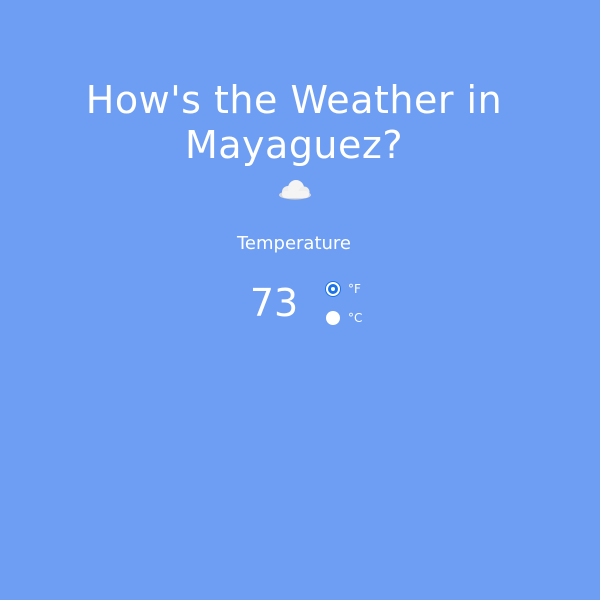 This screenshot has height=600, width=600. What do you see at coordinates (354, 289) in the screenshot?
I see `fahrenheit-label: °F` at bounding box center [354, 289].